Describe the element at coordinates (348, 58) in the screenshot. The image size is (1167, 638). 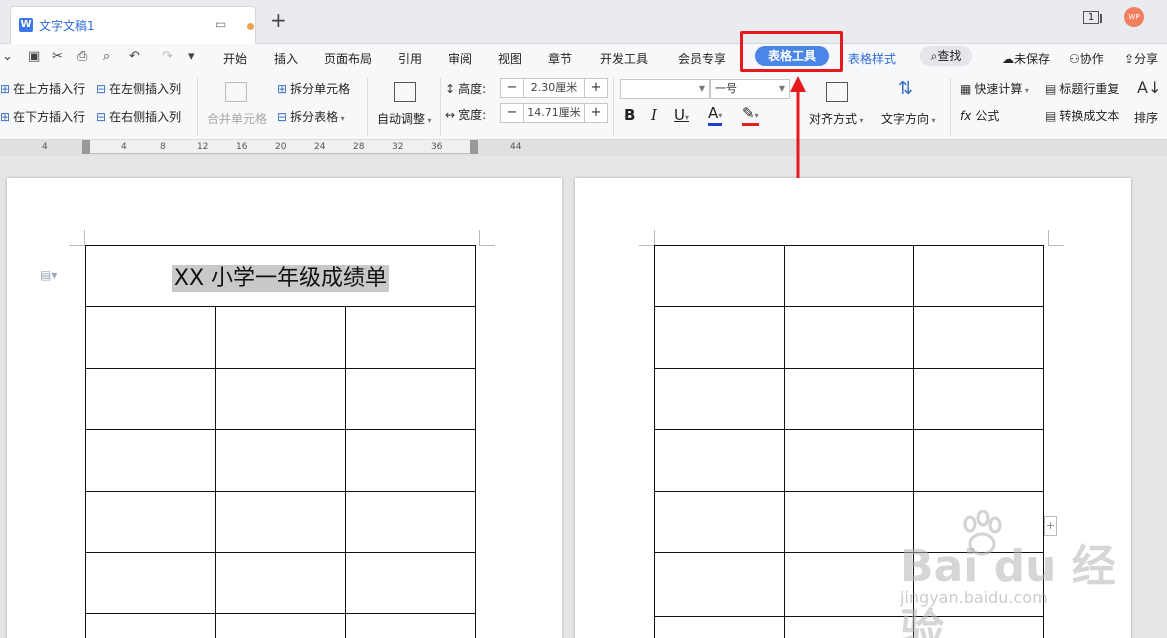
I see `tab-page-layout: 页面布局` at that location.